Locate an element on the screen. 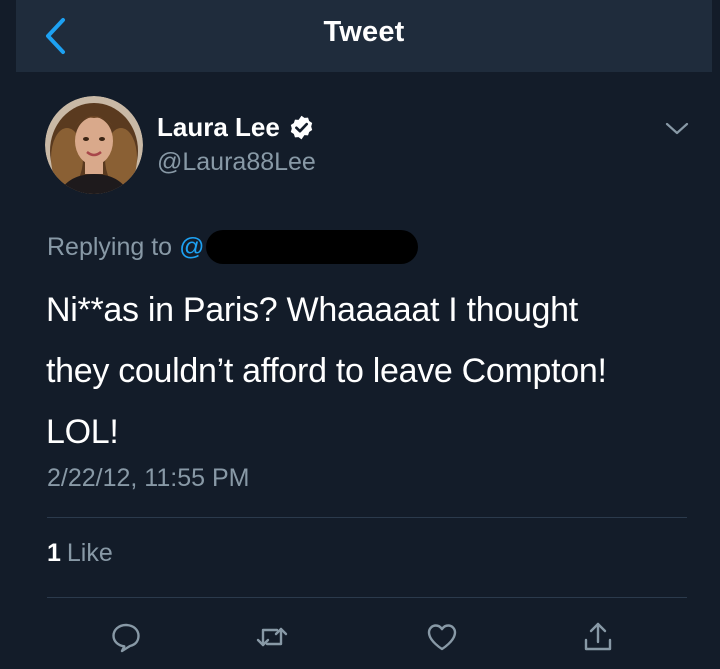 The width and height of the screenshot is (720, 669). heart-icon is located at coordinates (442, 637).